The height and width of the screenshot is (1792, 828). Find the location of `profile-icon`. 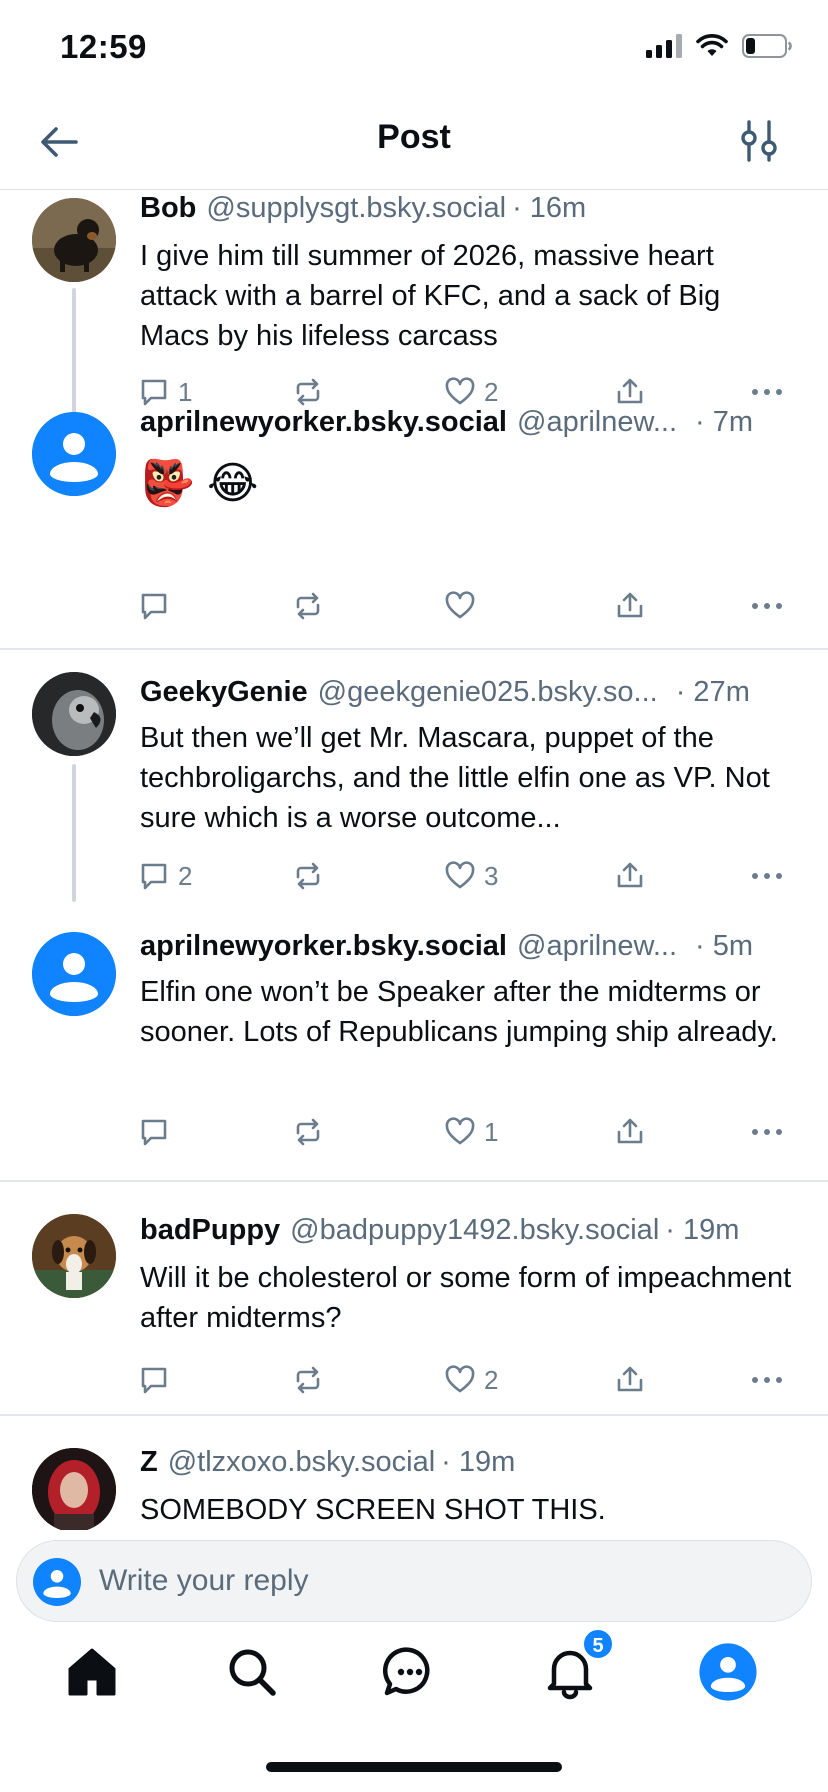

profile-icon is located at coordinates (728, 1672).